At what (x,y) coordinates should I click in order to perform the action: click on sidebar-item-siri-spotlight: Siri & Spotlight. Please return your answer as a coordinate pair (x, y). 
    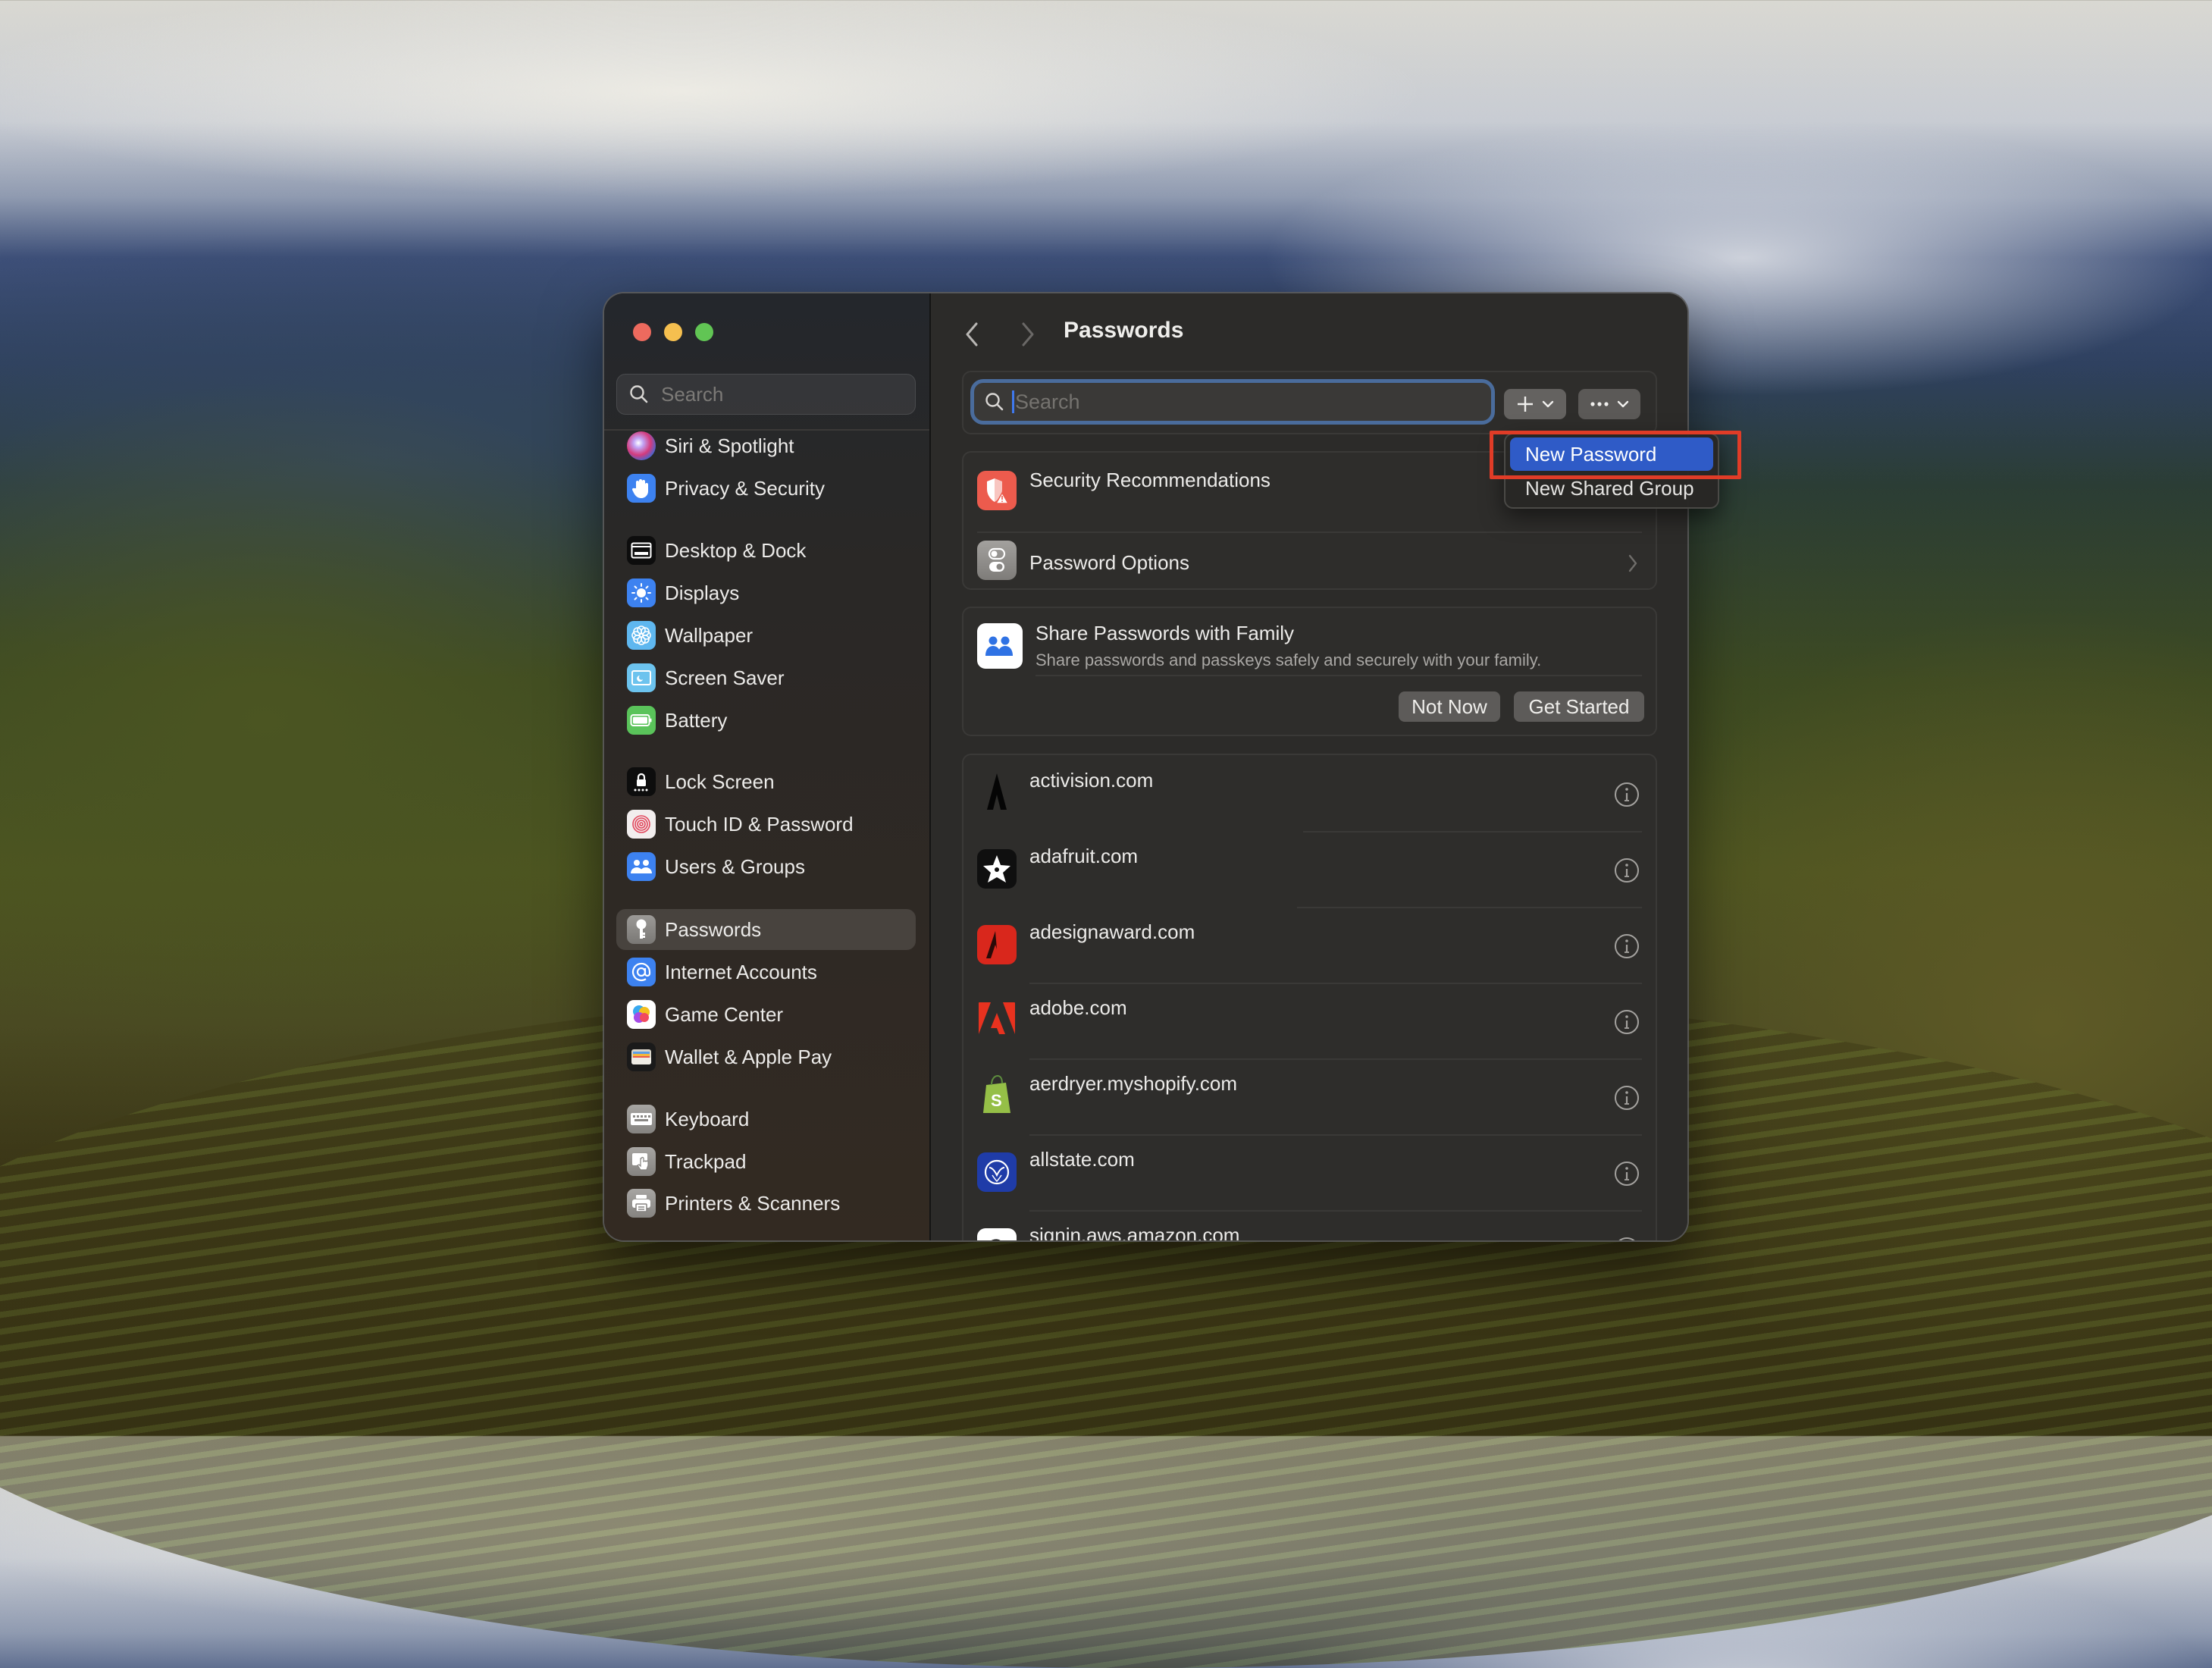
    Looking at the image, I should click on (766, 445).